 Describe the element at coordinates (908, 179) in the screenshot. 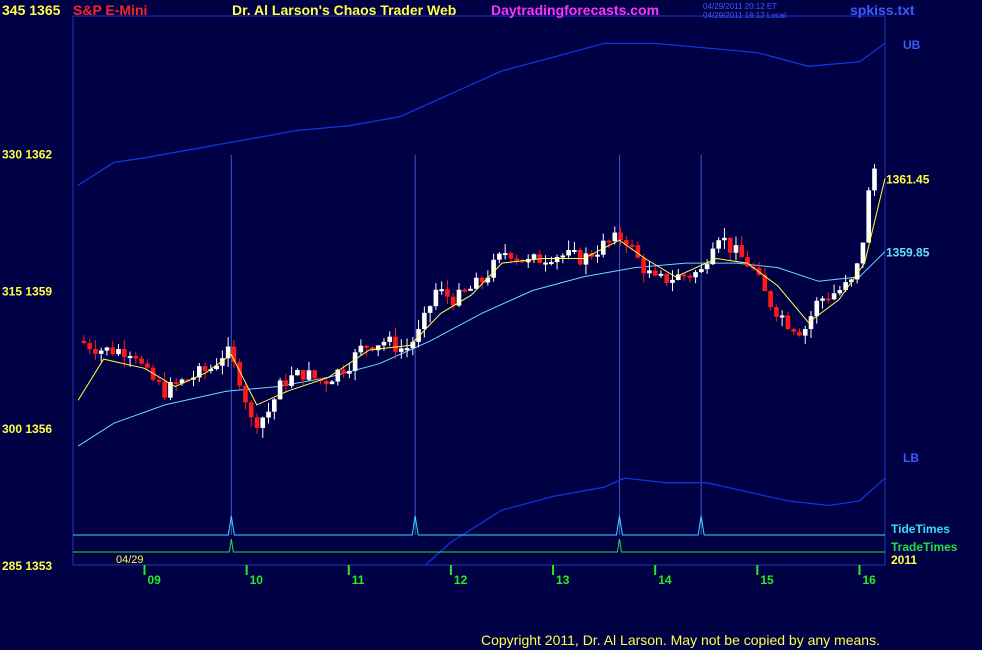

I see `fast-ma-value-label: 1361.45` at that location.